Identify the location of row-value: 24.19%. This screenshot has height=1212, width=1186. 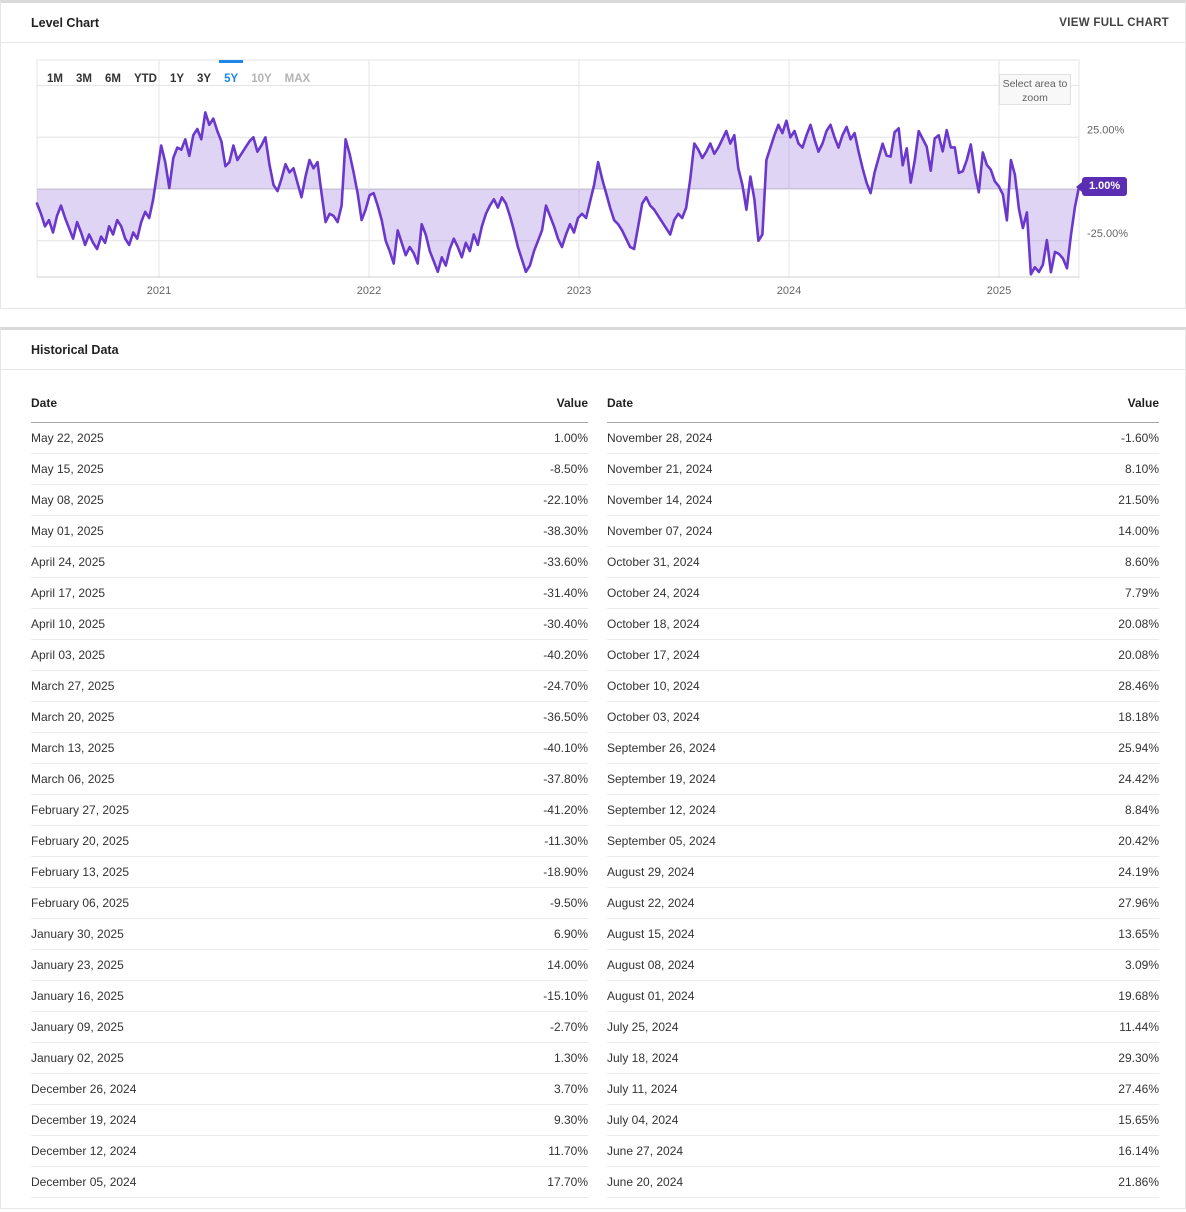
(1021, 872).